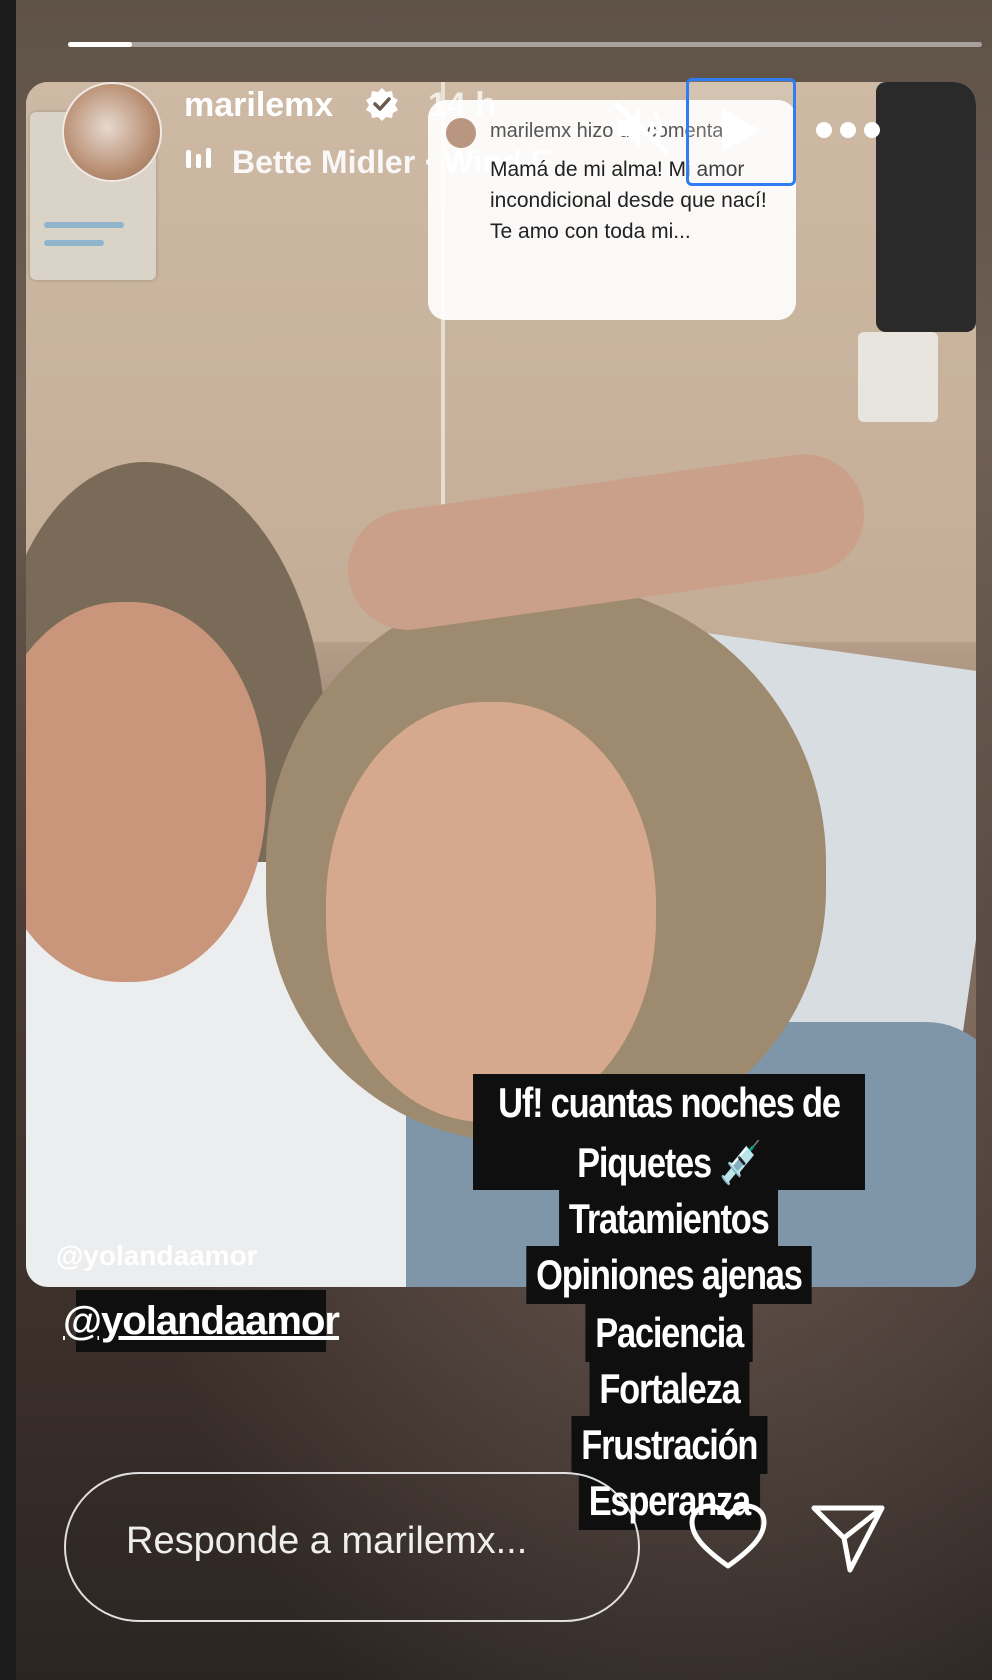  I want to click on speaker-muted-icon, so click(641, 128).